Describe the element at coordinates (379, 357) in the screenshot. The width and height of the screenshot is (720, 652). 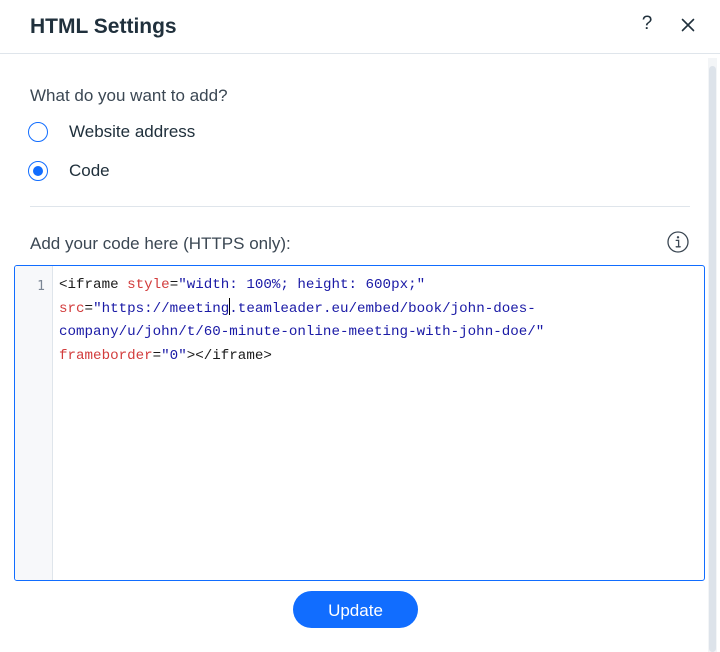
I see `code-line: frameborder="0"></iframe>` at that location.